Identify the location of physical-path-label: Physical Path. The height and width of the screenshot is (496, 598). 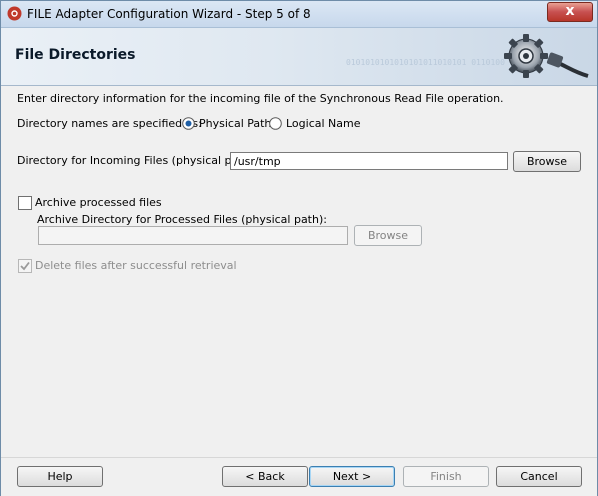
(235, 123).